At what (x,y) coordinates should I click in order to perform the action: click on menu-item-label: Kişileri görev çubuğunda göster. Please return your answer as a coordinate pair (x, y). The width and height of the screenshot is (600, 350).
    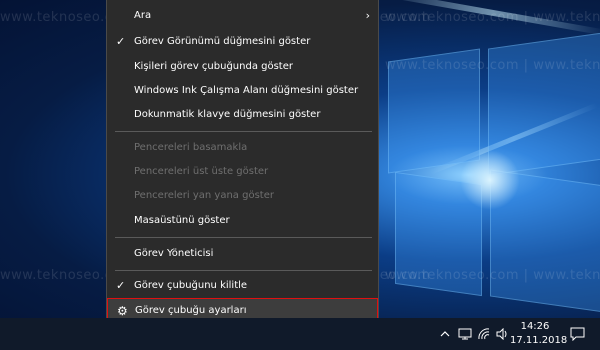
    Looking at the image, I should click on (213, 66).